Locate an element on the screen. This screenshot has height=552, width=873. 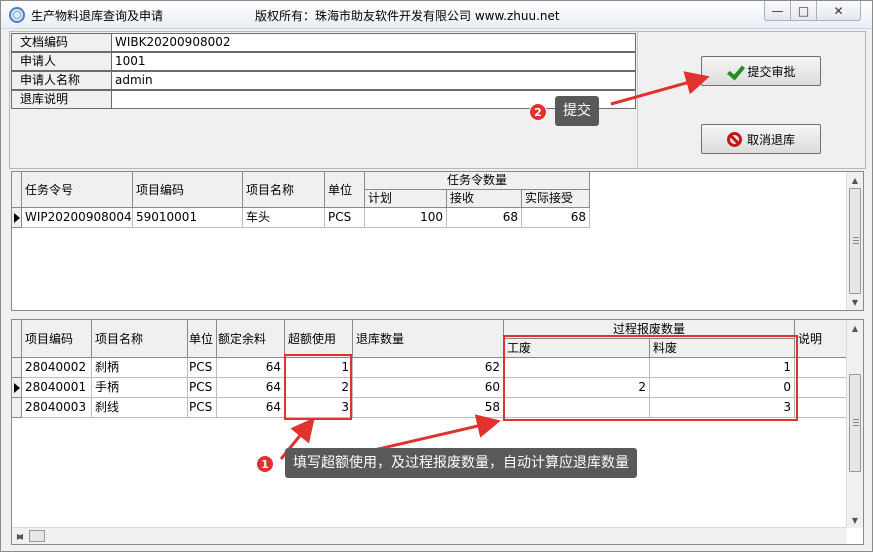
callout-step1: 填写超额使用，及过程报废数量，自动计算应退库数量 is located at coordinates (461, 463).